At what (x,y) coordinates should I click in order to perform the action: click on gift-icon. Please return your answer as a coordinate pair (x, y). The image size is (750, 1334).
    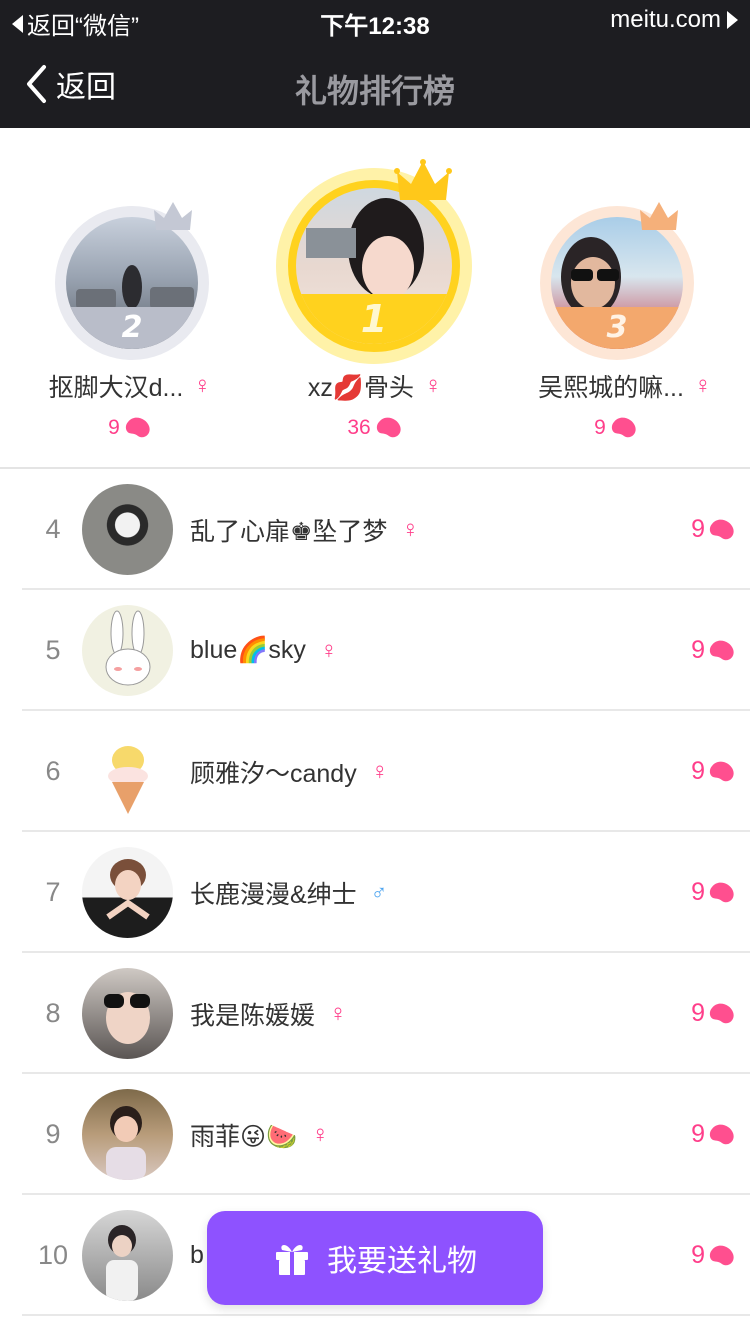
    Looking at the image, I should click on (292, 1260).